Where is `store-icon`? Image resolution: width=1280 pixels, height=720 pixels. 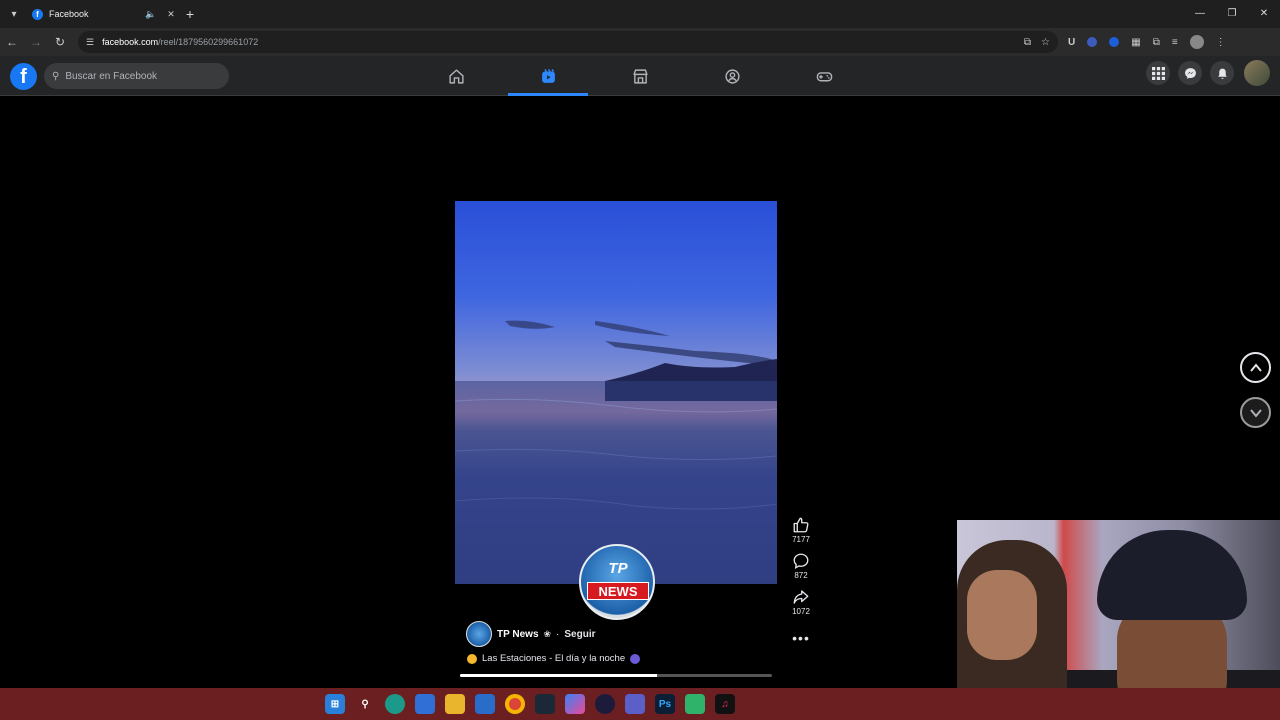 store-icon is located at coordinates (425, 704).